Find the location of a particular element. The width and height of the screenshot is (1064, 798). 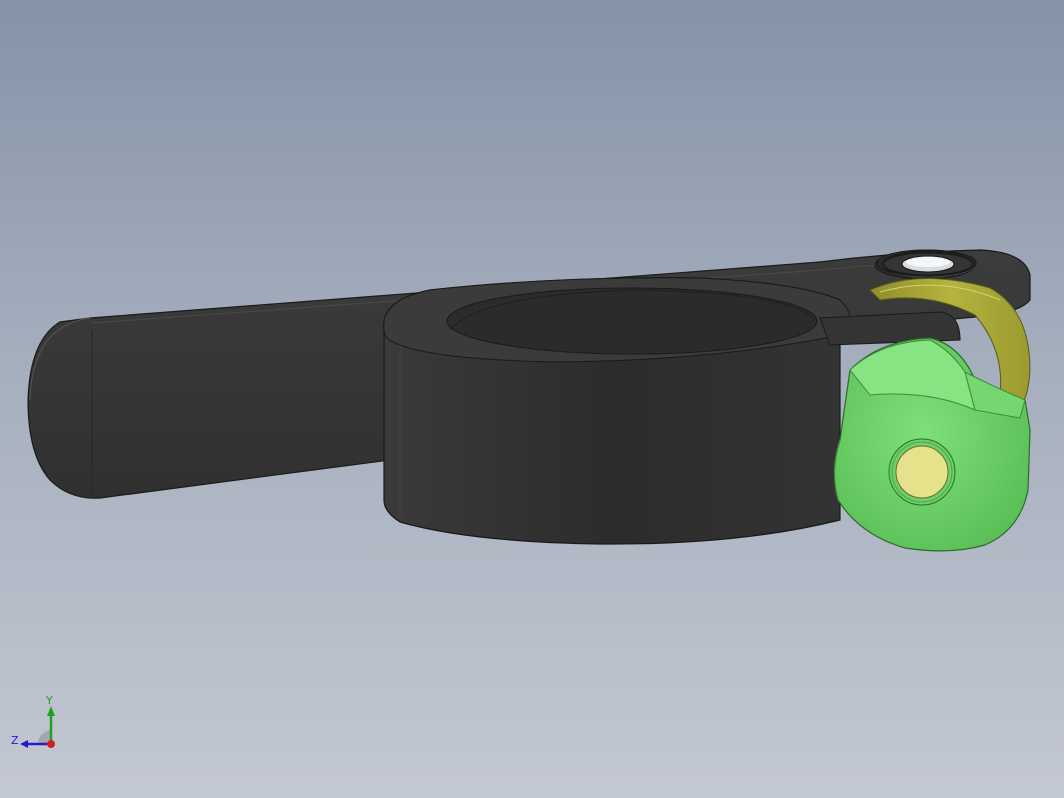

z-axis-label: Z is located at coordinates (15, 740).